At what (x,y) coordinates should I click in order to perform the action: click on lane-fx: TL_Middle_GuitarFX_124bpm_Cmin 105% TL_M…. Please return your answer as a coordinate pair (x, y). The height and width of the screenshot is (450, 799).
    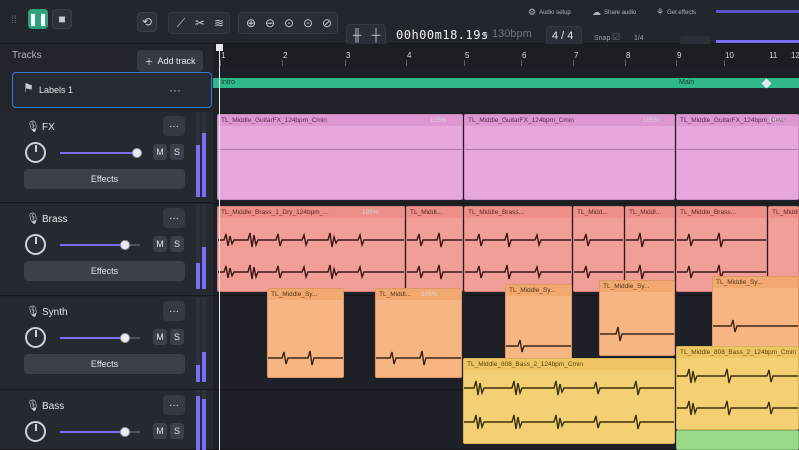
    Looking at the image, I should click on (506, 158).